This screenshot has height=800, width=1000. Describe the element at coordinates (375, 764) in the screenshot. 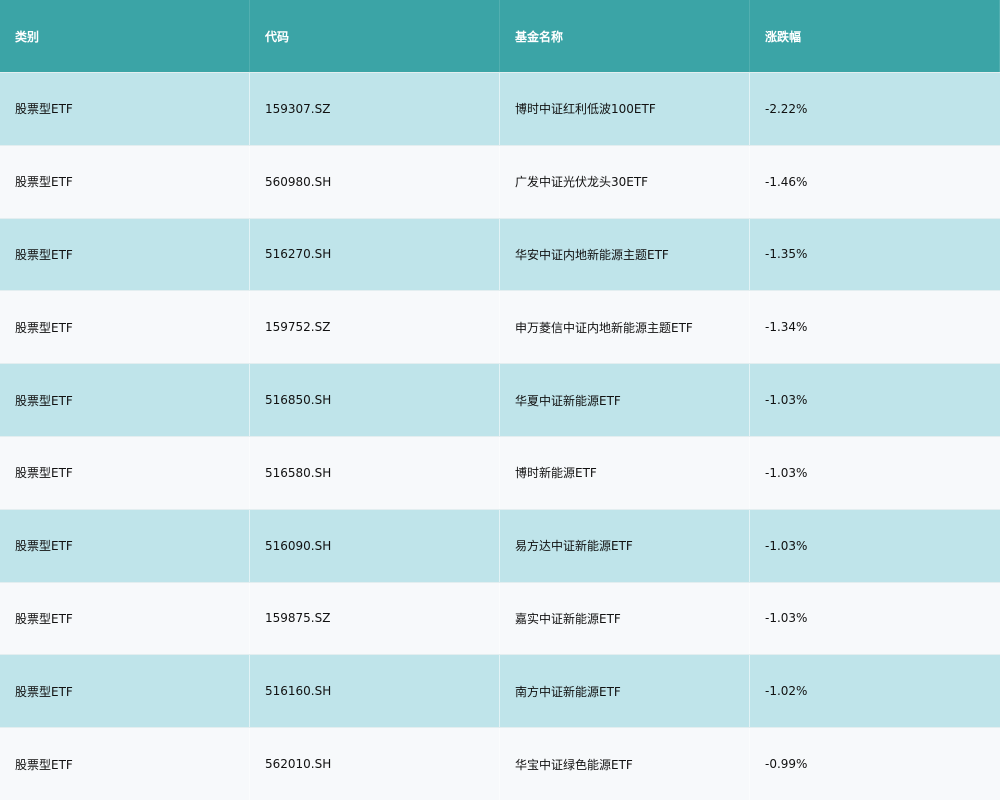

I see `cell-code: 562010.SH` at that location.